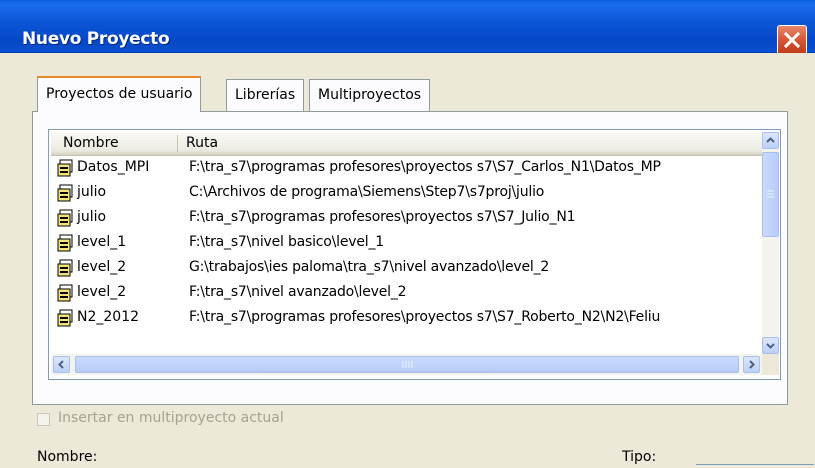 This screenshot has height=468, width=815. I want to click on list-item: level_2 F:\tra_s7\nivel avanzado\level_2, so click(406, 293).